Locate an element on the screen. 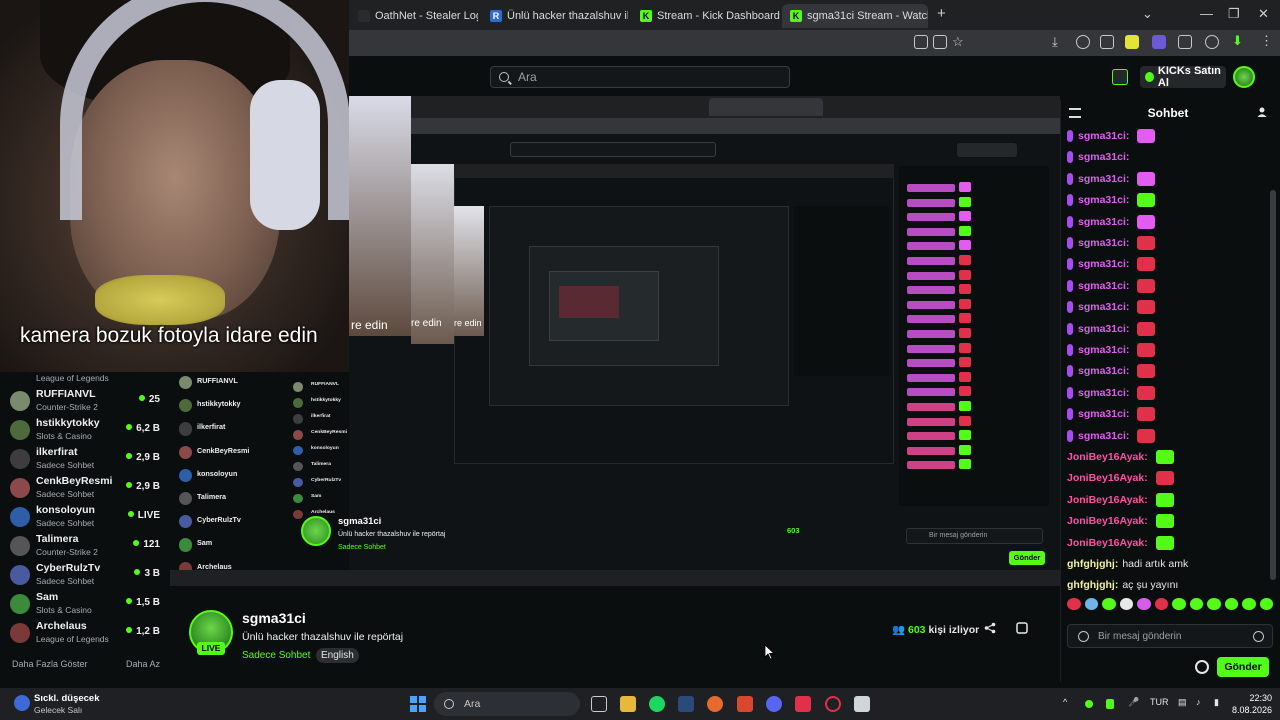  steam-icon is located at coordinates (686, 704).